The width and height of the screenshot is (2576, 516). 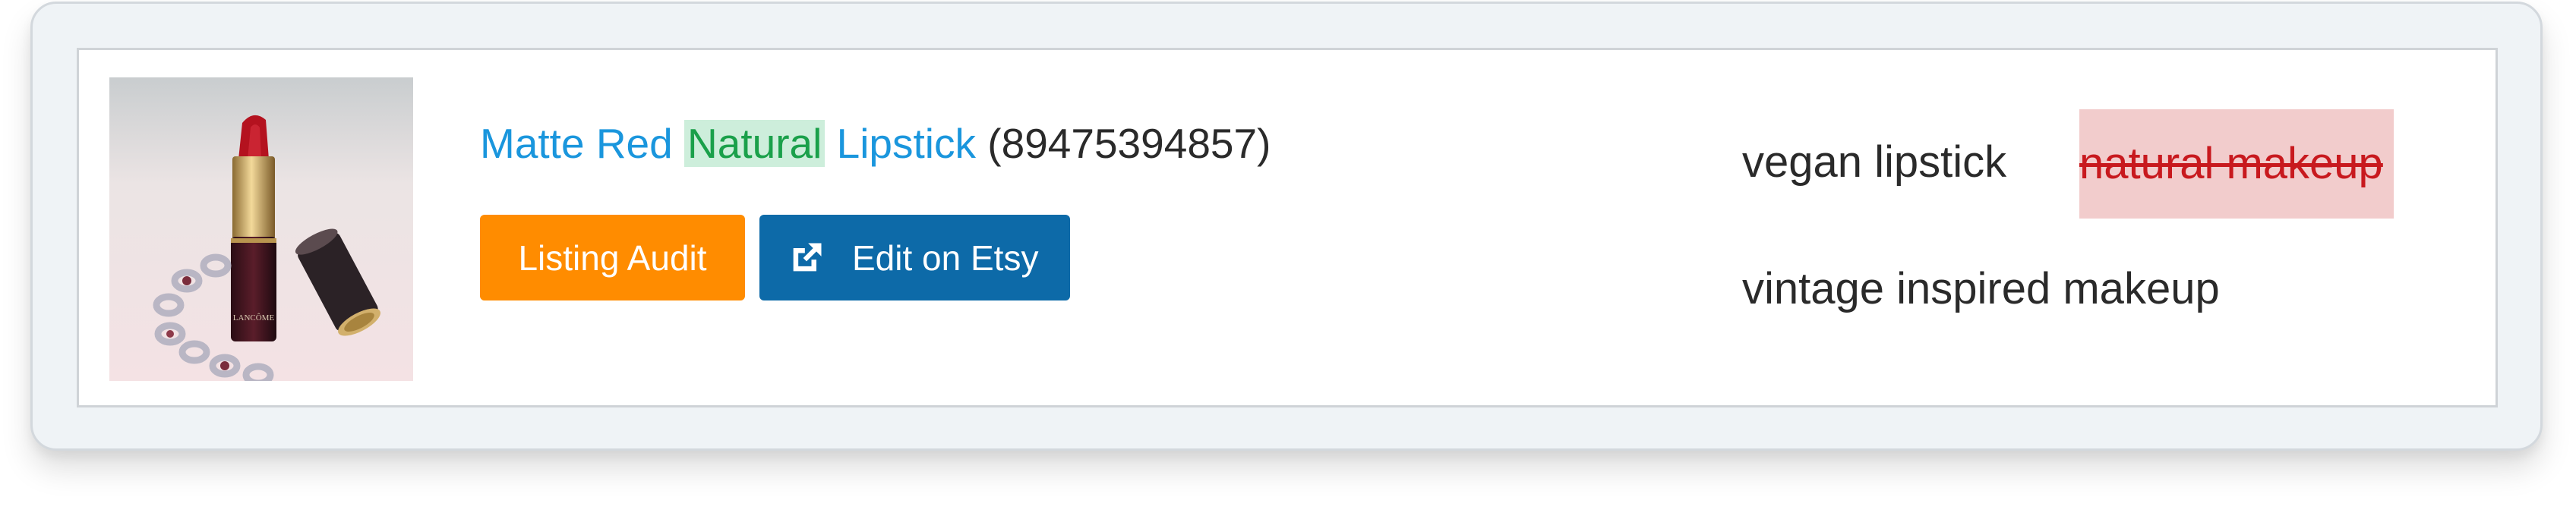 I want to click on edit-on-etsy-button: Edit on Etsy, so click(x=915, y=257).